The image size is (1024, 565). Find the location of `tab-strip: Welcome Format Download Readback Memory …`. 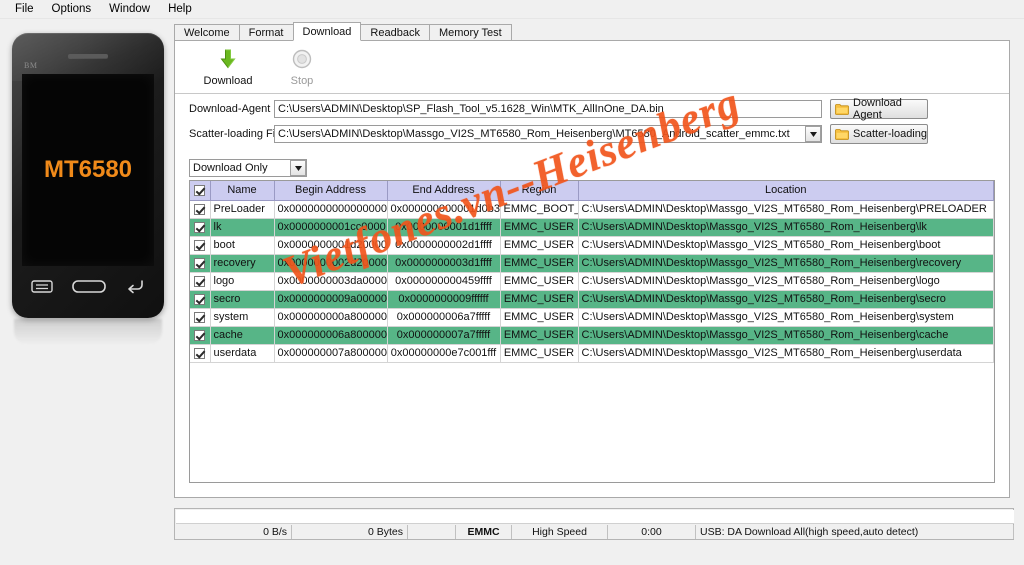

tab-strip: Welcome Format Download Readback Memory … is located at coordinates (343, 31).